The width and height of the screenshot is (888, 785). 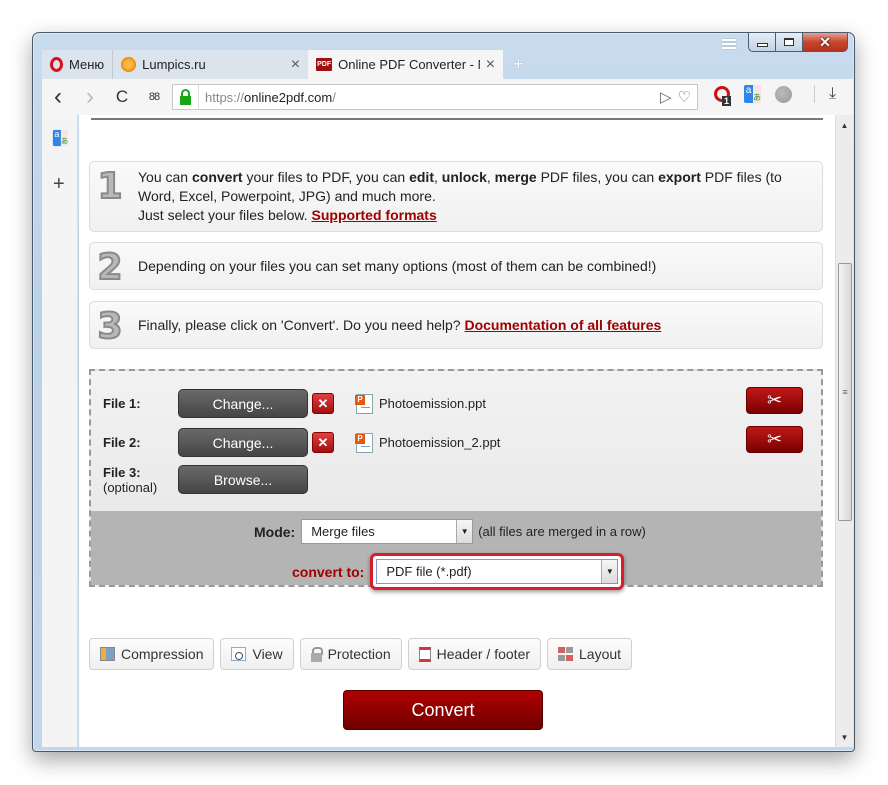 I want to click on download-icon: ⤓, so click(x=832, y=94).